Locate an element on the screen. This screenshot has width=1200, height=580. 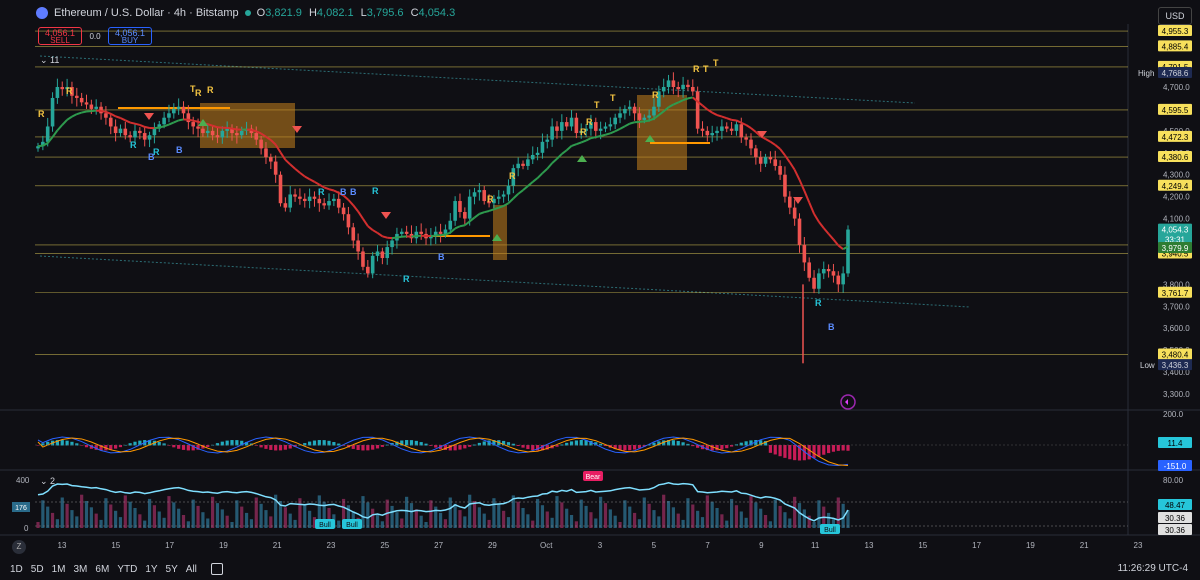
time-axis: 13 15 17 19 21 23 25 27 29 Oct 3 5 7 9 11 13 15 17 19 21 23 is located at coordinates (600, 545).